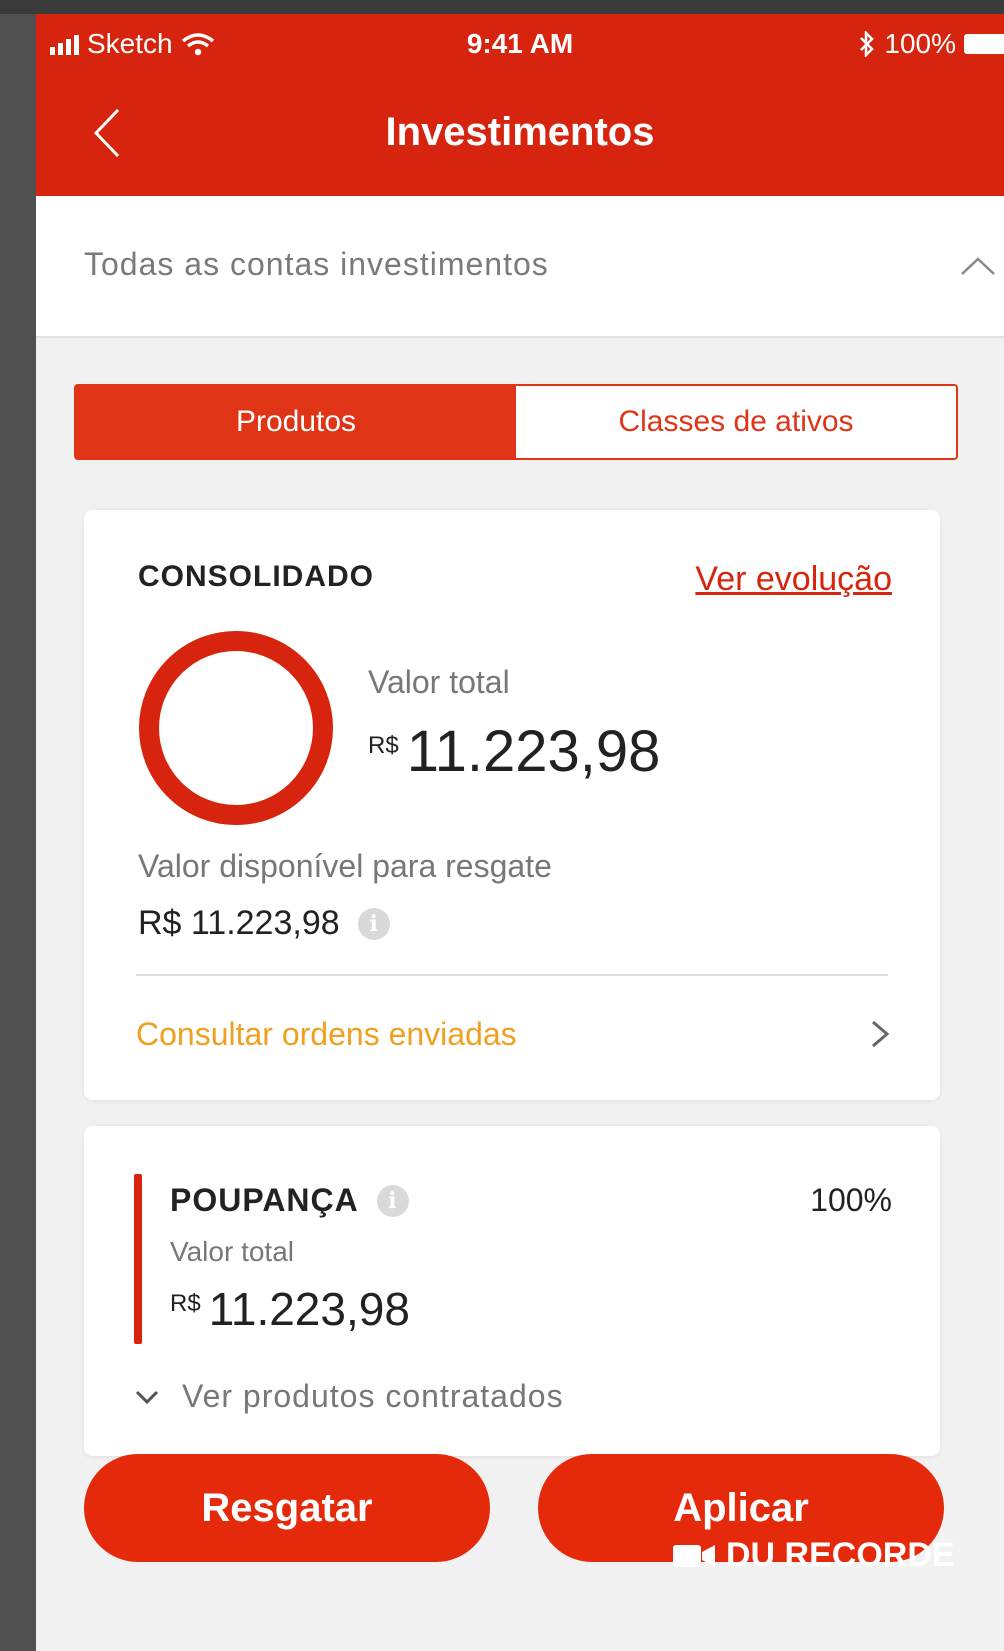  What do you see at coordinates (296, 422) in the screenshot?
I see `tab-produtos: Produtos` at bounding box center [296, 422].